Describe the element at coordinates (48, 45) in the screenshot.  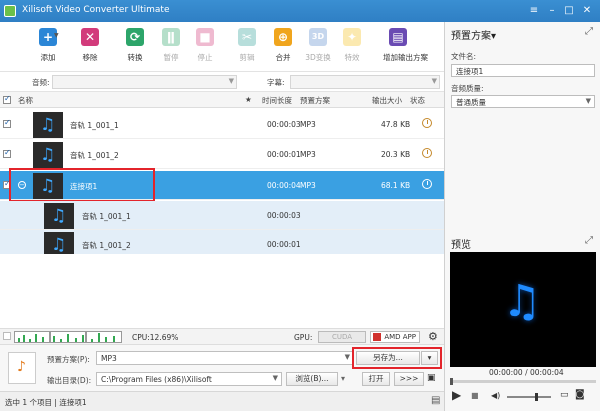
I see `add-button: + ▼ 添加` at that location.